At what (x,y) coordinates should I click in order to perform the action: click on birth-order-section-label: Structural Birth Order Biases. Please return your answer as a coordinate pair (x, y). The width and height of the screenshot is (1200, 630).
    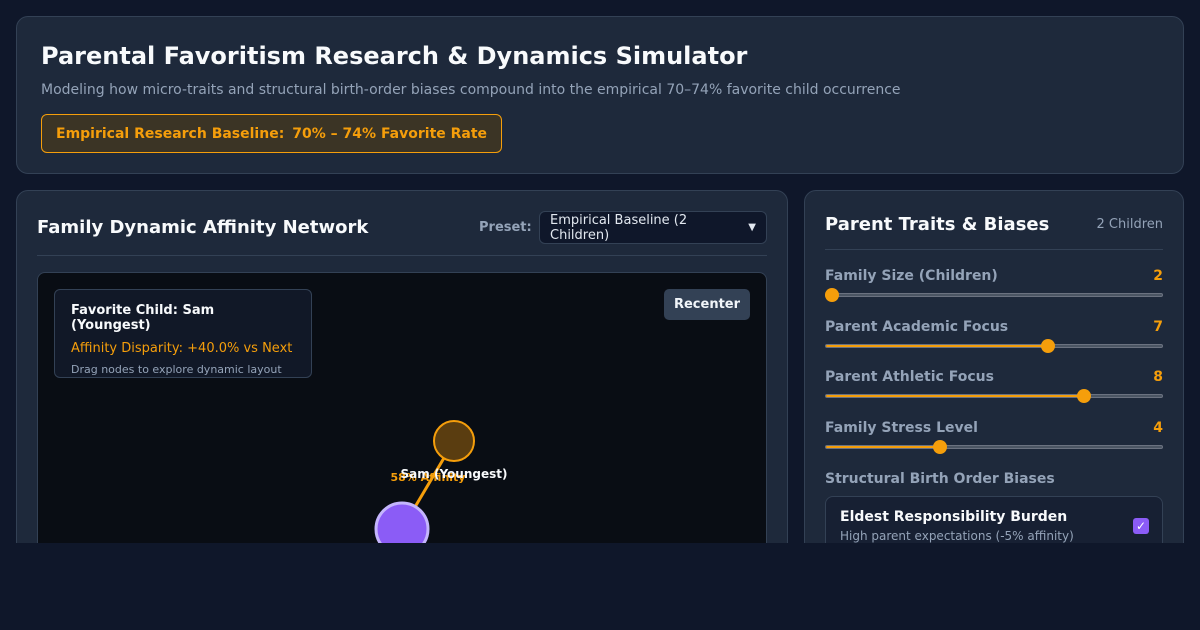
    Looking at the image, I should click on (940, 479).